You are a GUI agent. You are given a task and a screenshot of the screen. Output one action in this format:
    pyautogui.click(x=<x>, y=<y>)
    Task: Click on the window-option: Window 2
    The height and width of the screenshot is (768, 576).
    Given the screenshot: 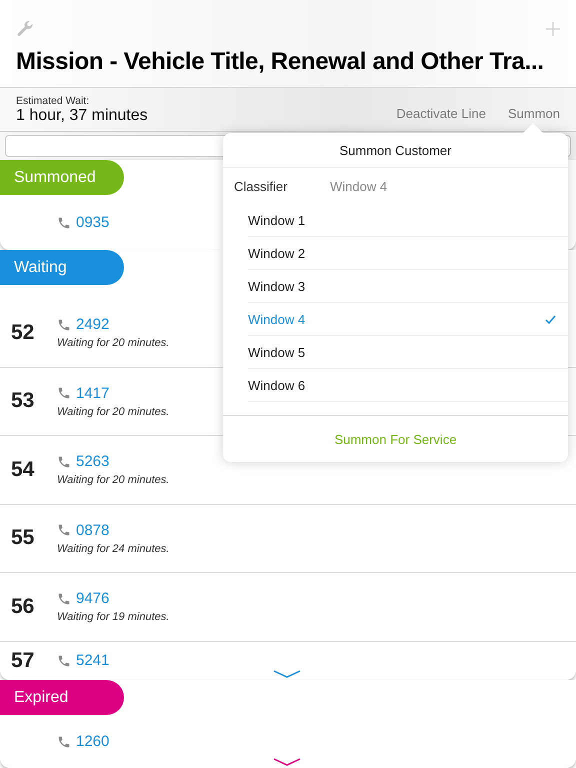 What is the action you would take?
    pyautogui.click(x=408, y=253)
    